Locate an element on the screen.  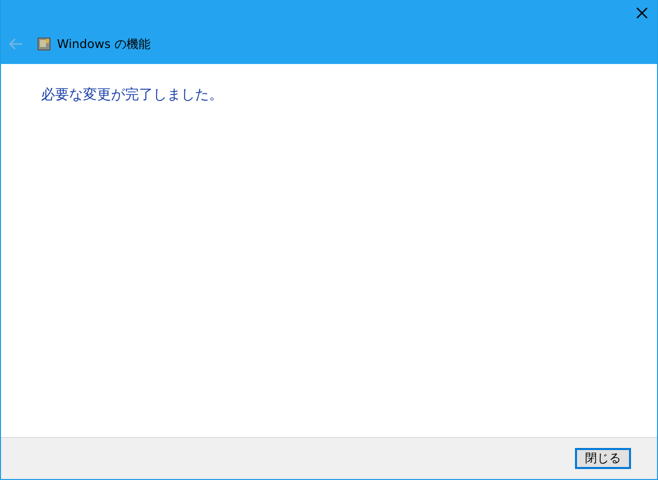
close-button is located at coordinates (642, 13).